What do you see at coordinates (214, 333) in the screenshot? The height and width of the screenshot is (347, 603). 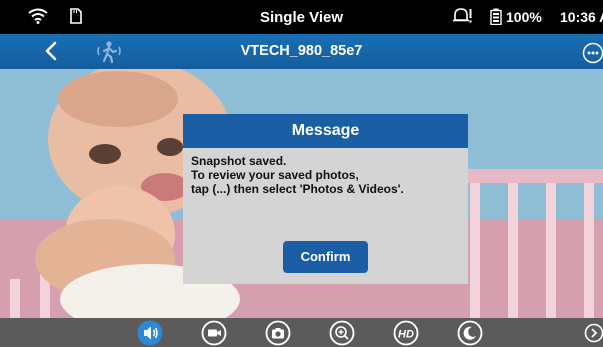 I see `video-record-icon` at bounding box center [214, 333].